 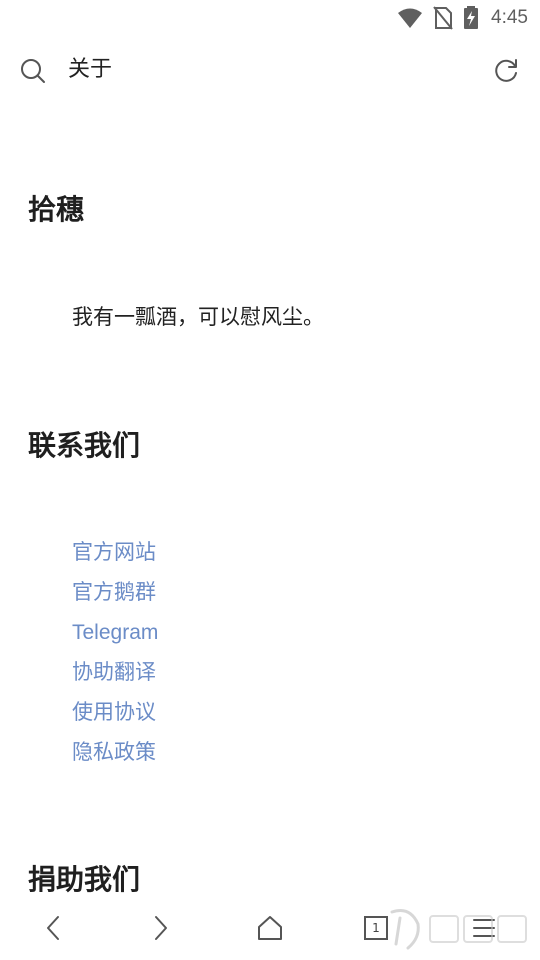 I want to click on watermark-logo, so click(x=458, y=929).